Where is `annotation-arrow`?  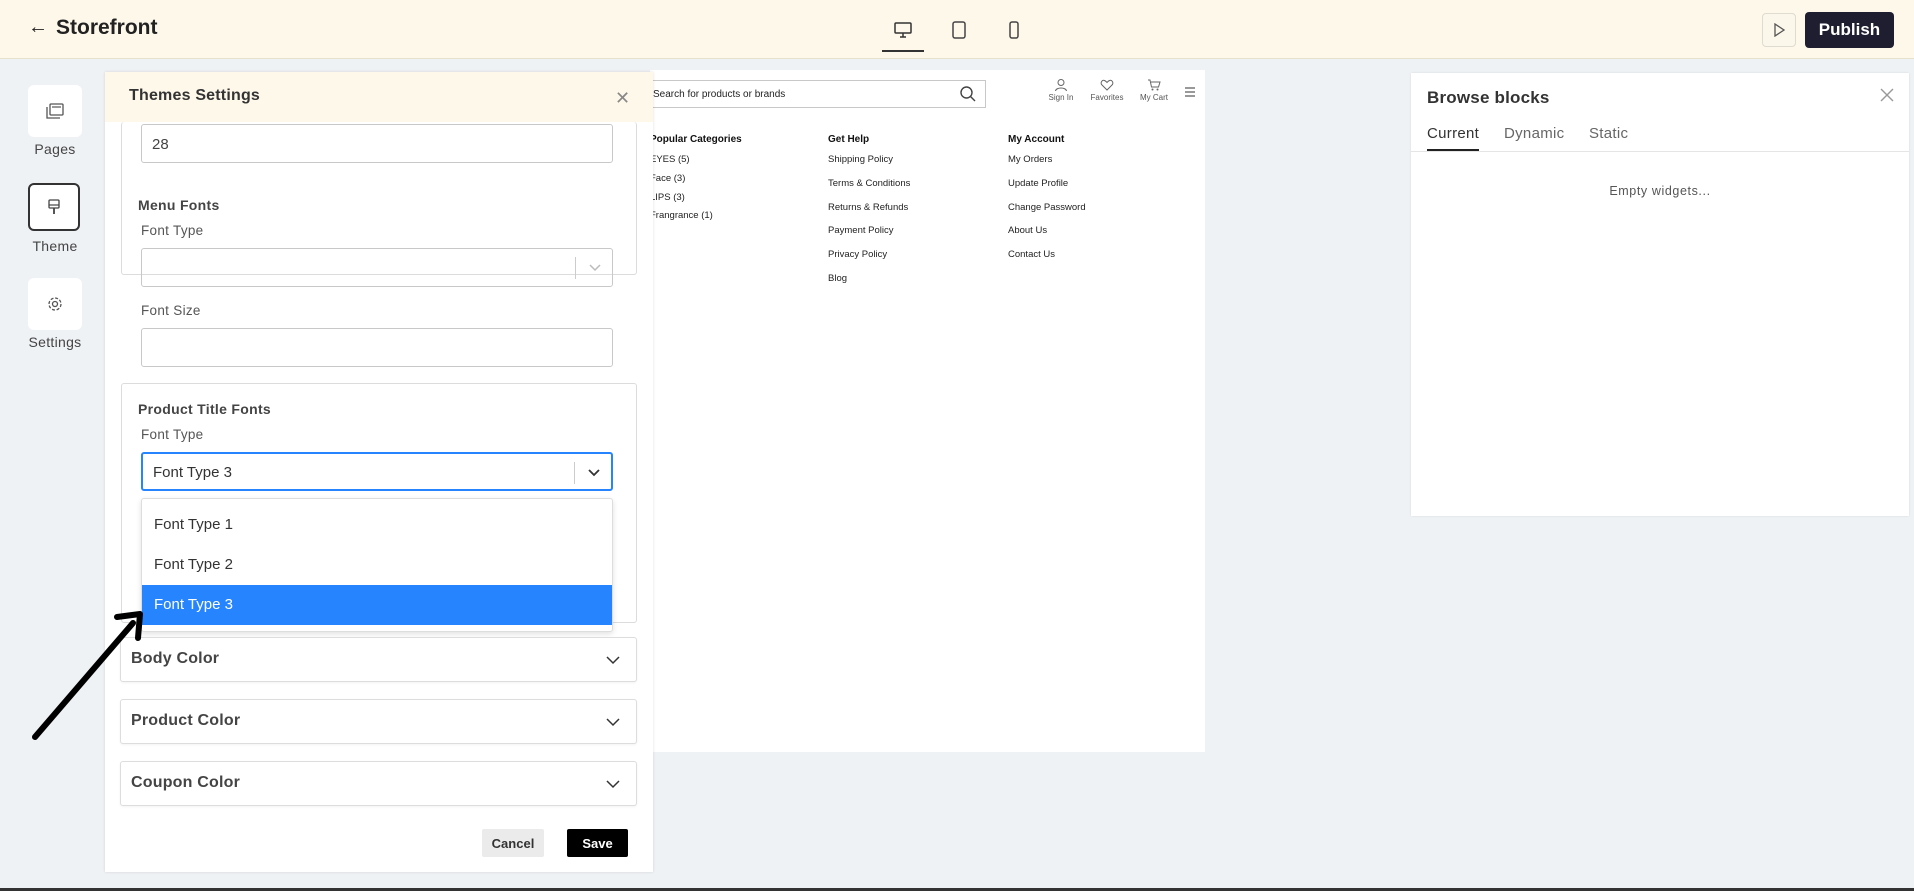 annotation-arrow is located at coordinates (87, 675).